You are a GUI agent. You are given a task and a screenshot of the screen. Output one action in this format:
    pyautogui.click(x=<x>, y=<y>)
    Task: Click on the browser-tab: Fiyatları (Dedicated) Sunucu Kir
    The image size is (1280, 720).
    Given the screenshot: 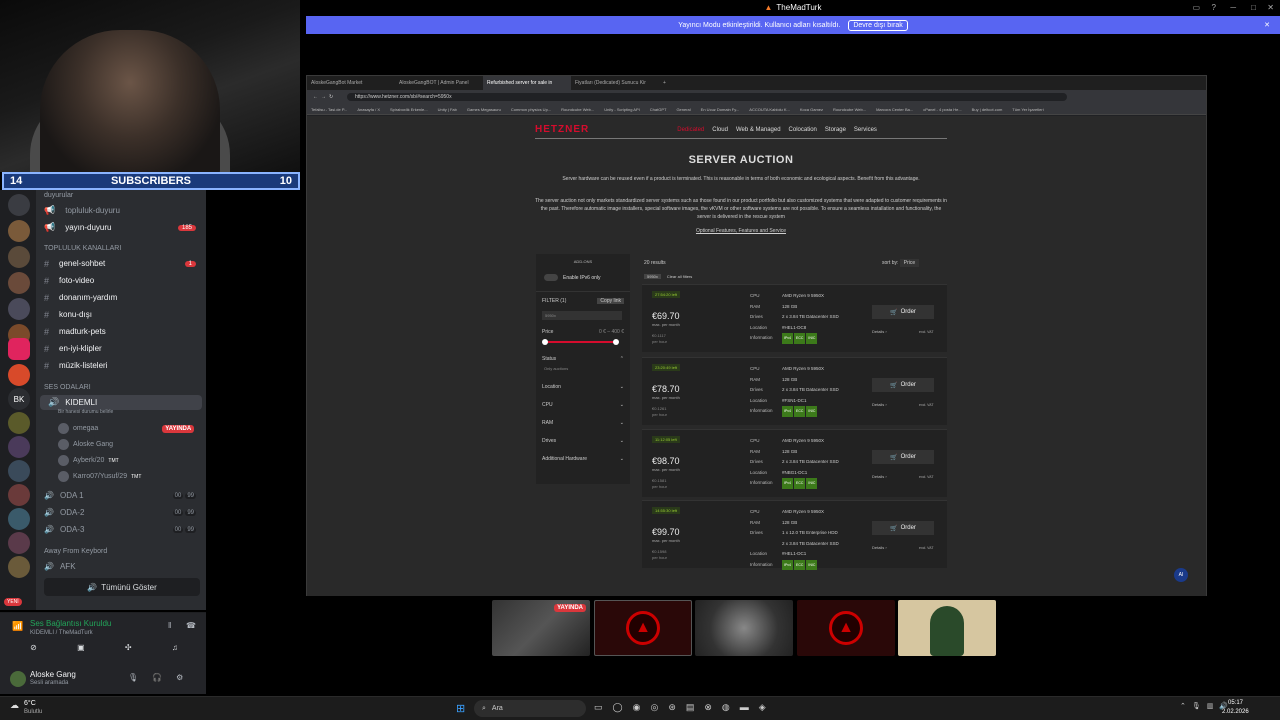 What is the action you would take?
    pyautogui.click(x=615, y=83)
    